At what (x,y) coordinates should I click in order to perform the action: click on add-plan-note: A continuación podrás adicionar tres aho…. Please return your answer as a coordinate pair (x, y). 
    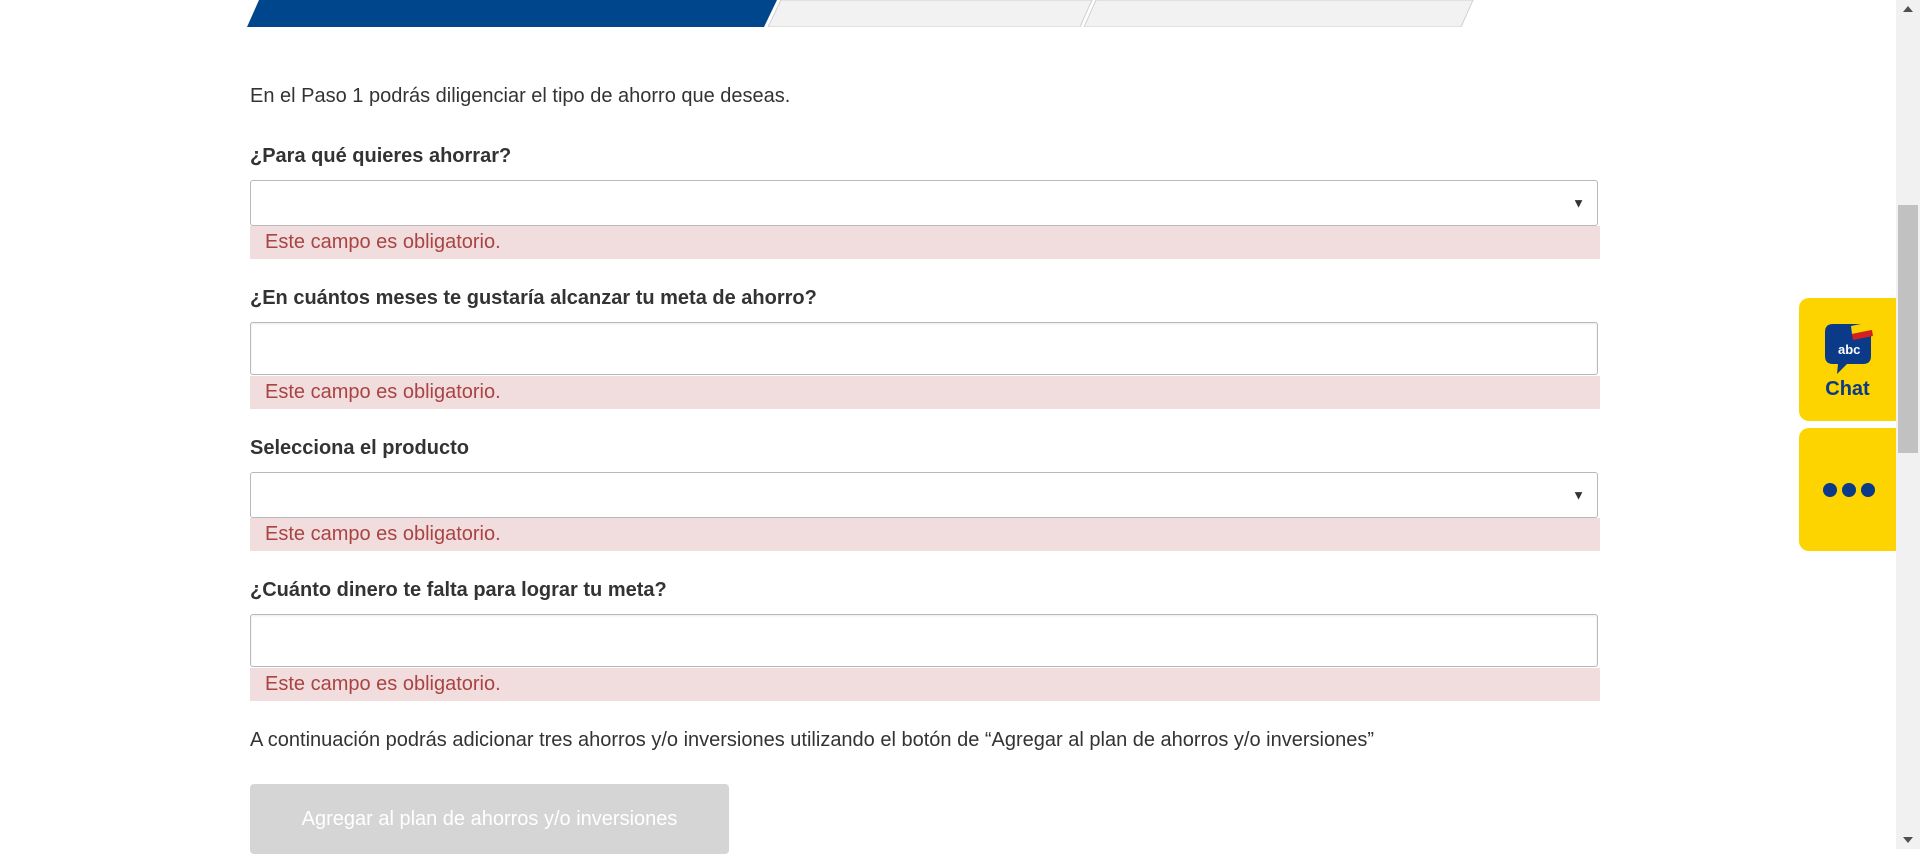
    Looking at the image, I should click on (812, 740).